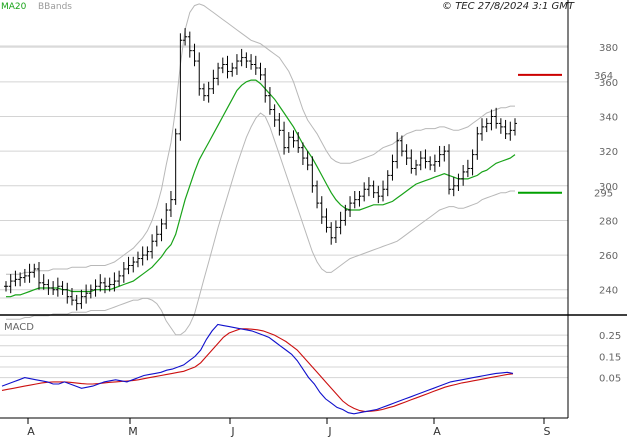  I want to click on x-tick-label: M, so click(133, 431).